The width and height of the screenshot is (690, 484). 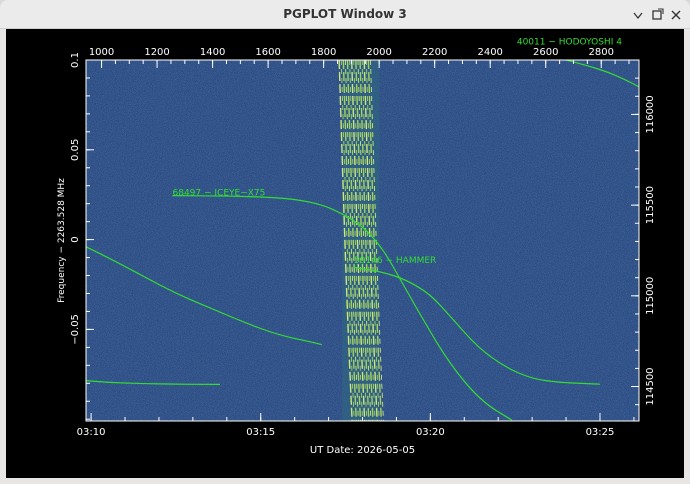 I want to click on left-tick-label: 0.1, so click(x=75, y=60).